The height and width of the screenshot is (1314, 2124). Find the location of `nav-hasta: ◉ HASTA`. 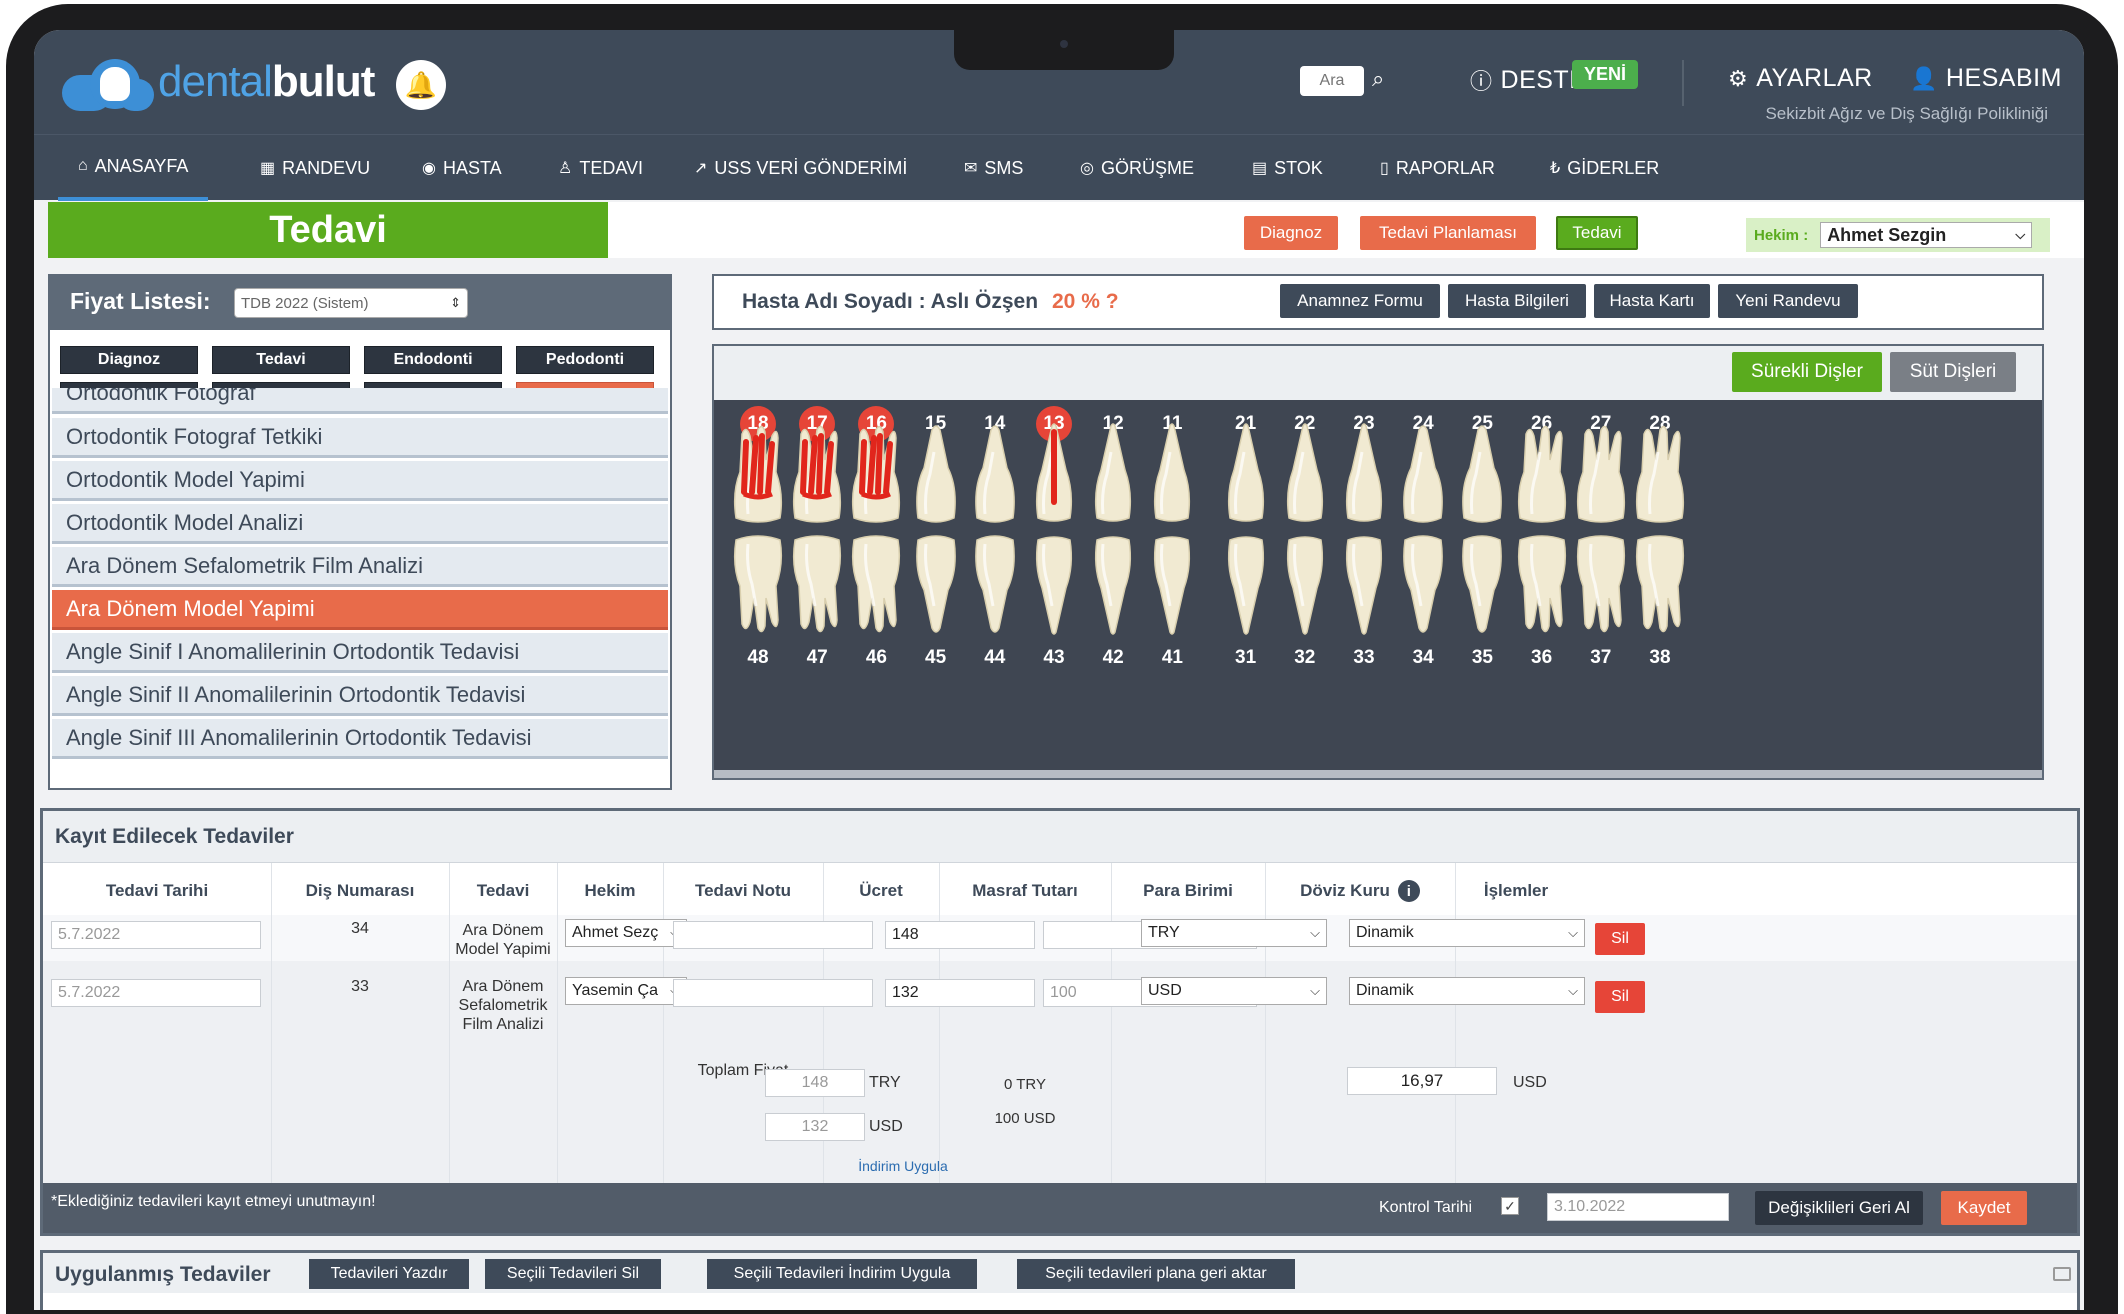

nav-hasta: ◉ HASTA is located at coordinates (462, 168).